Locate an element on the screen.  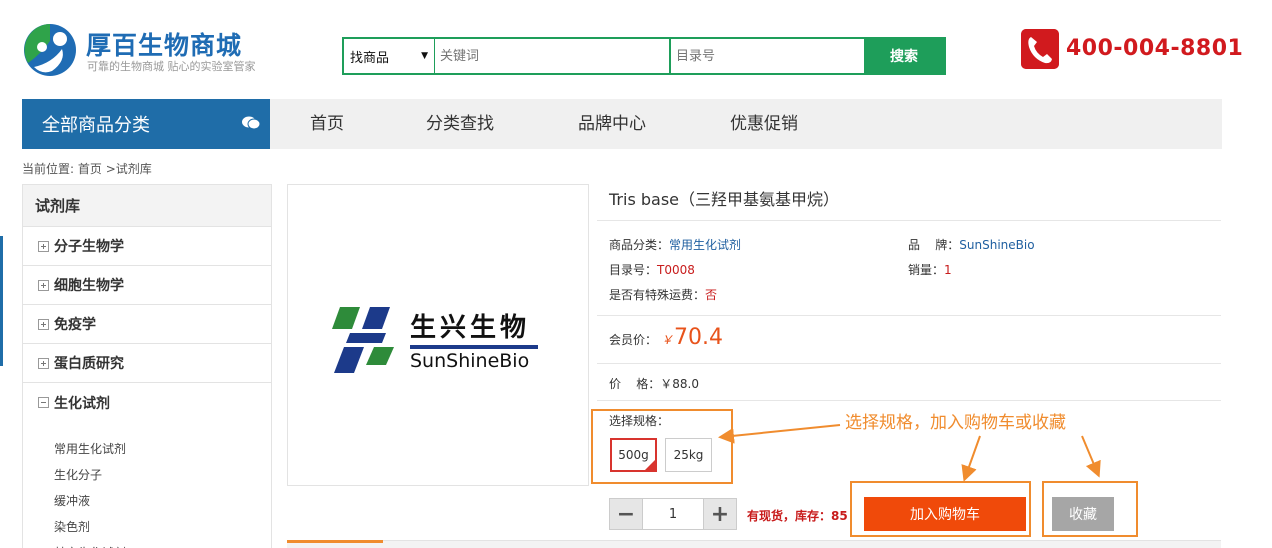
product-image: 生兴生物 SunShineBio is located at coordinates (438, 335).